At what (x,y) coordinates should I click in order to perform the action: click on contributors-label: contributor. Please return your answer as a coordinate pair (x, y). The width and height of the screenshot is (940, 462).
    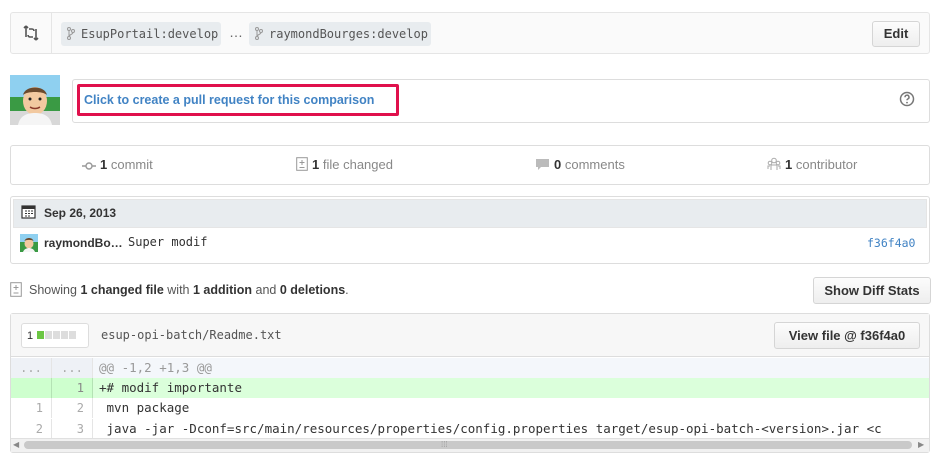
    Looking at the image, I should click on (826, 164).